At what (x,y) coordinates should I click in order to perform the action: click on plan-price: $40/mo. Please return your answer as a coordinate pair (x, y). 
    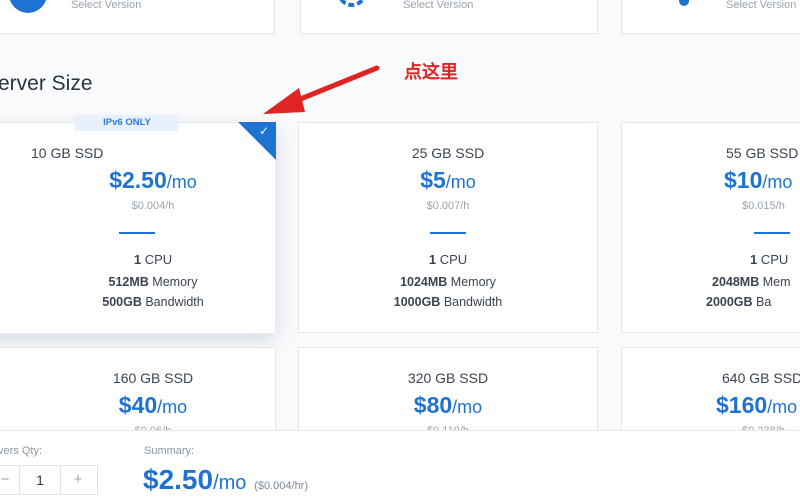
    Looking at the image, I should click on (153, 405).